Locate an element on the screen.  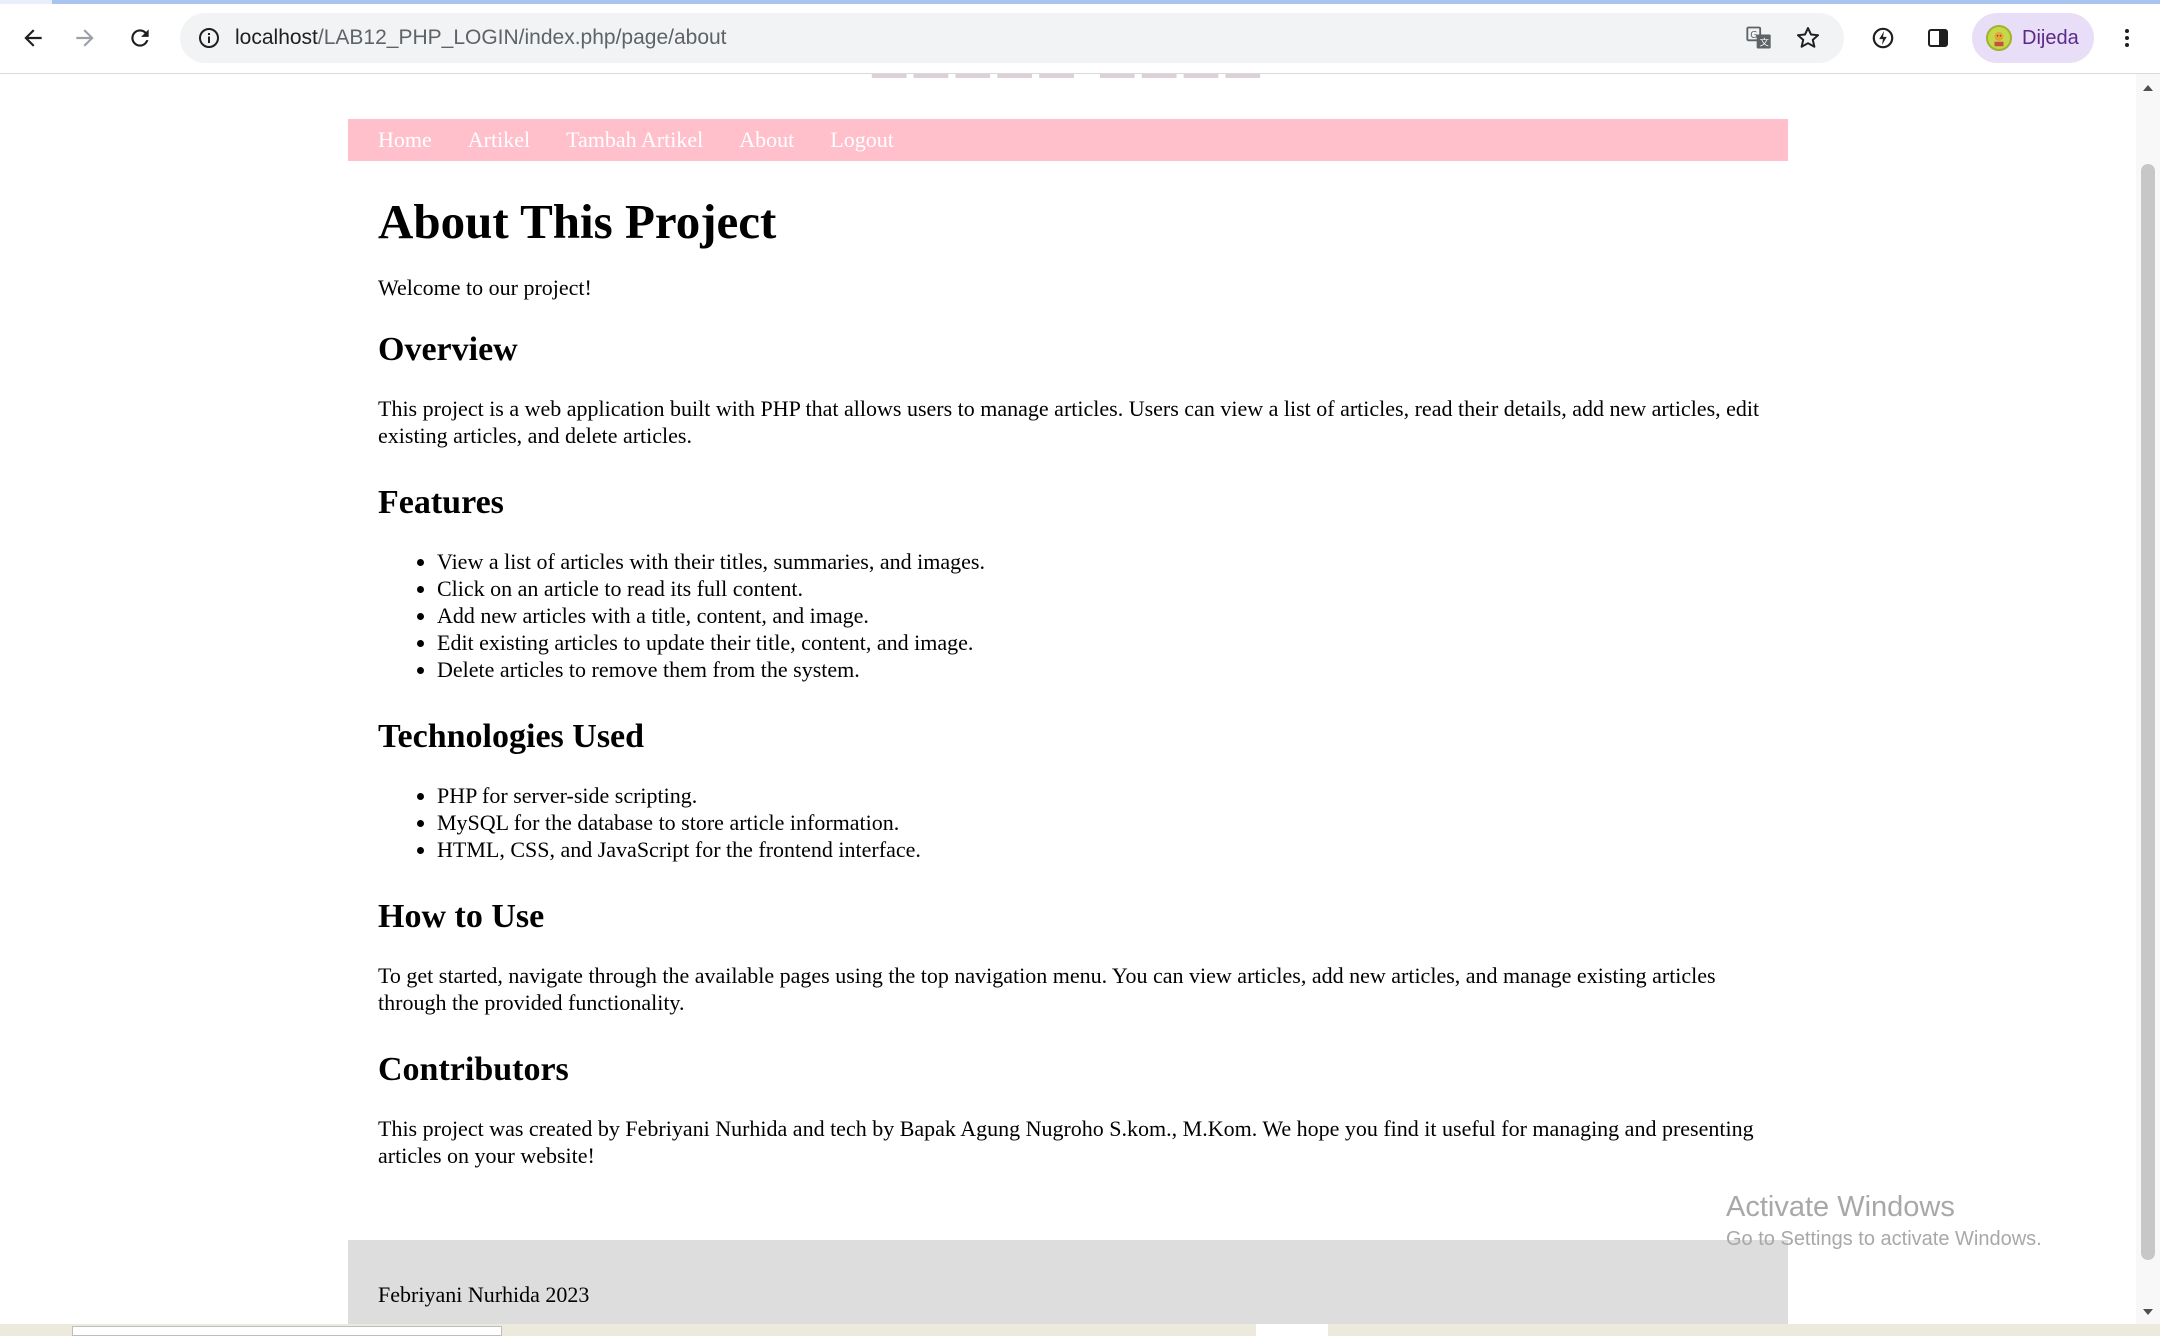
site-info-button is located at coordinates (209, 38).